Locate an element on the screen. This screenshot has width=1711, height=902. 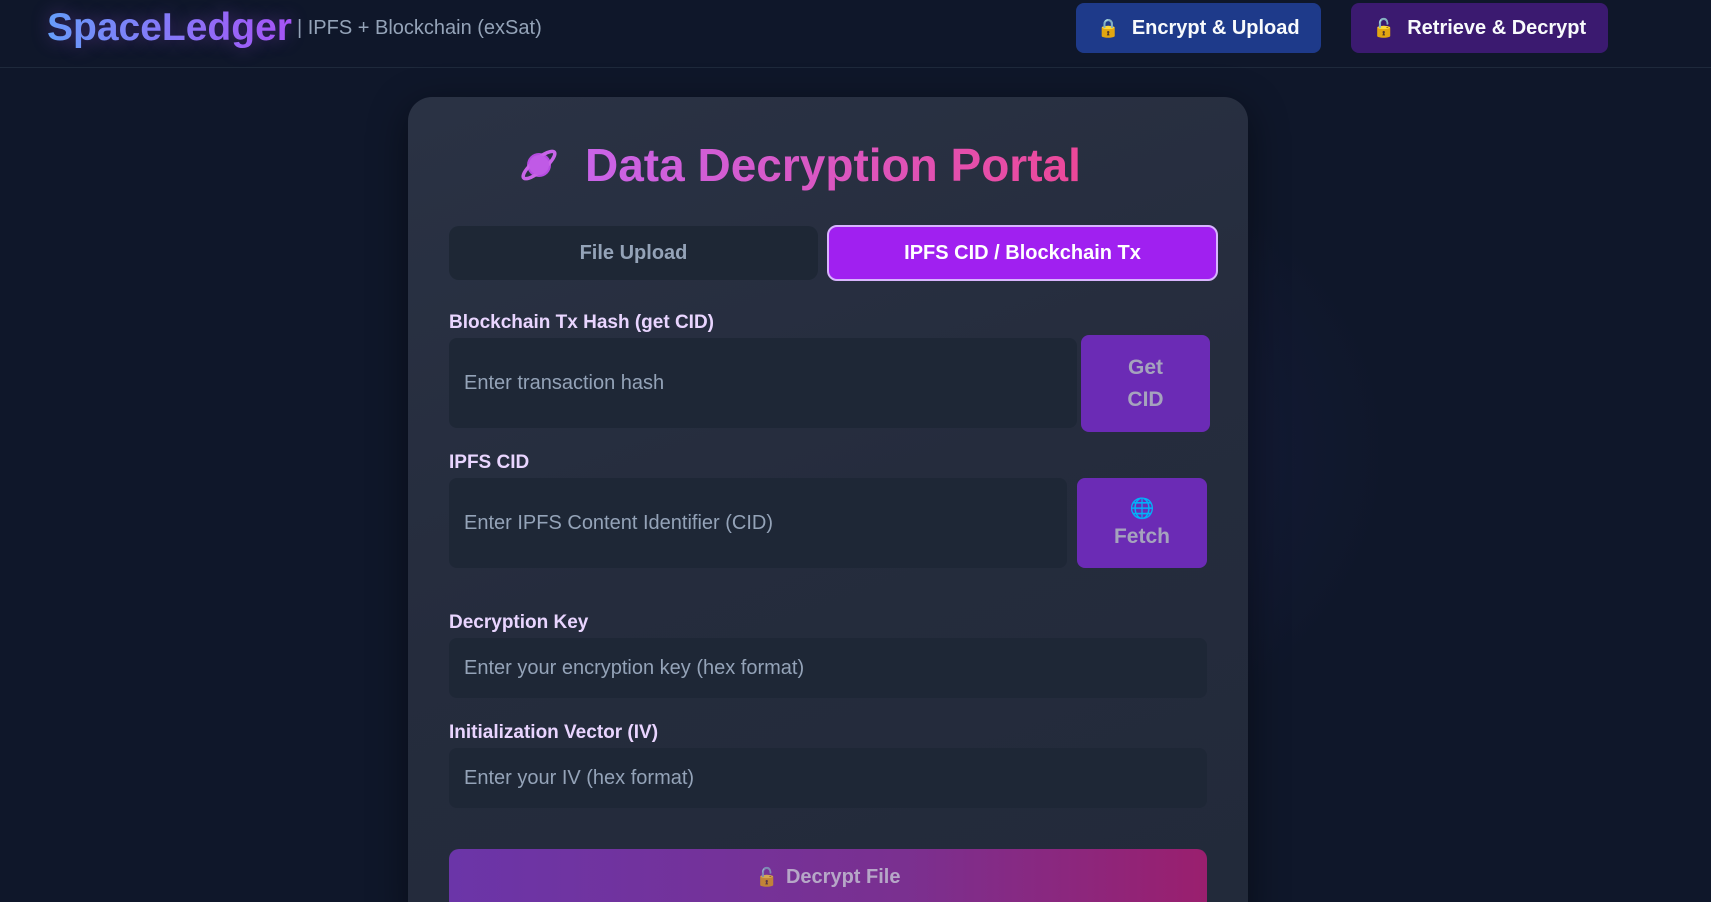
retrieve-decrypt-label: Retrieve & Decrypt is located at coordinates (1497, 27).